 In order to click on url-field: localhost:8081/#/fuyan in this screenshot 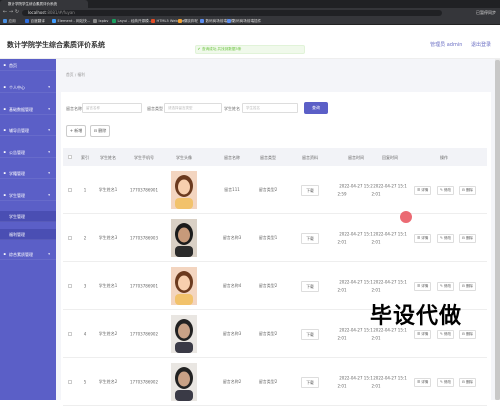, I will do `click(232, 12)`.